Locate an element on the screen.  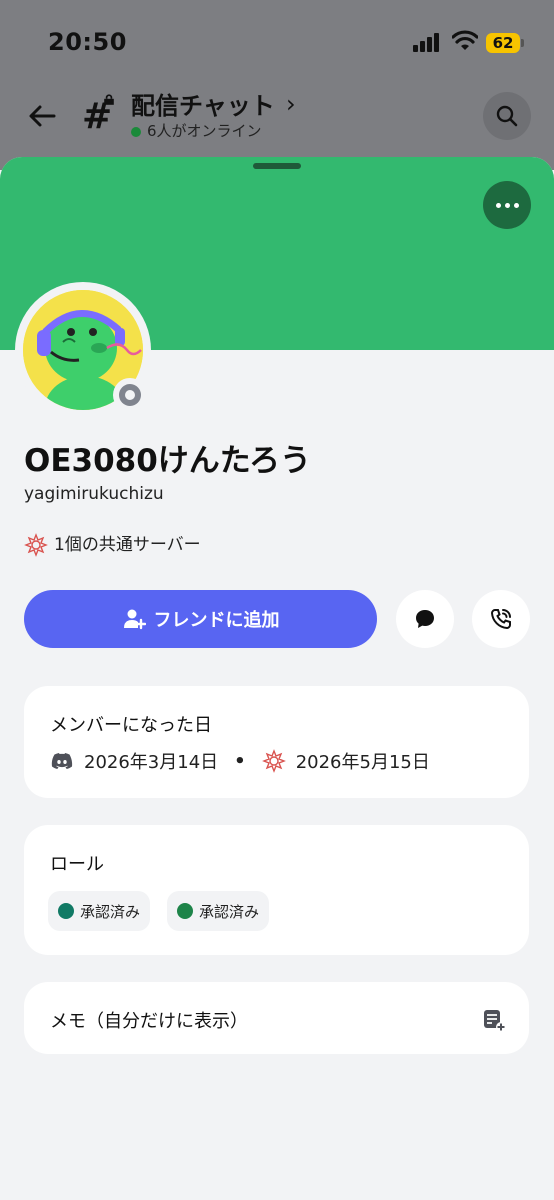
lock-icon is located at coordinates (109, 99).